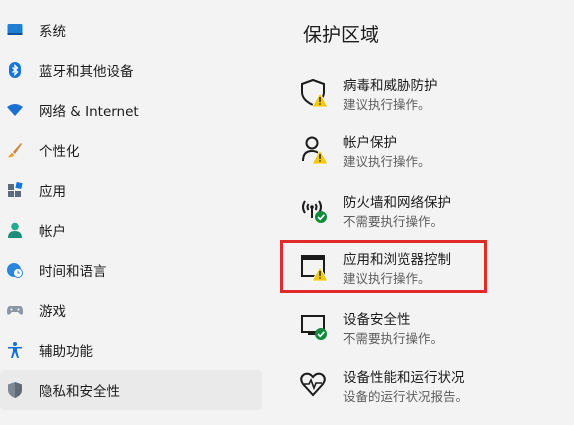 Image resolution: width=574 pixels, height=425 pixels. Describe the element at coordinates (73, 272) in the screenshot. I see `sidebar-item-label: 时间和语言` at that location.